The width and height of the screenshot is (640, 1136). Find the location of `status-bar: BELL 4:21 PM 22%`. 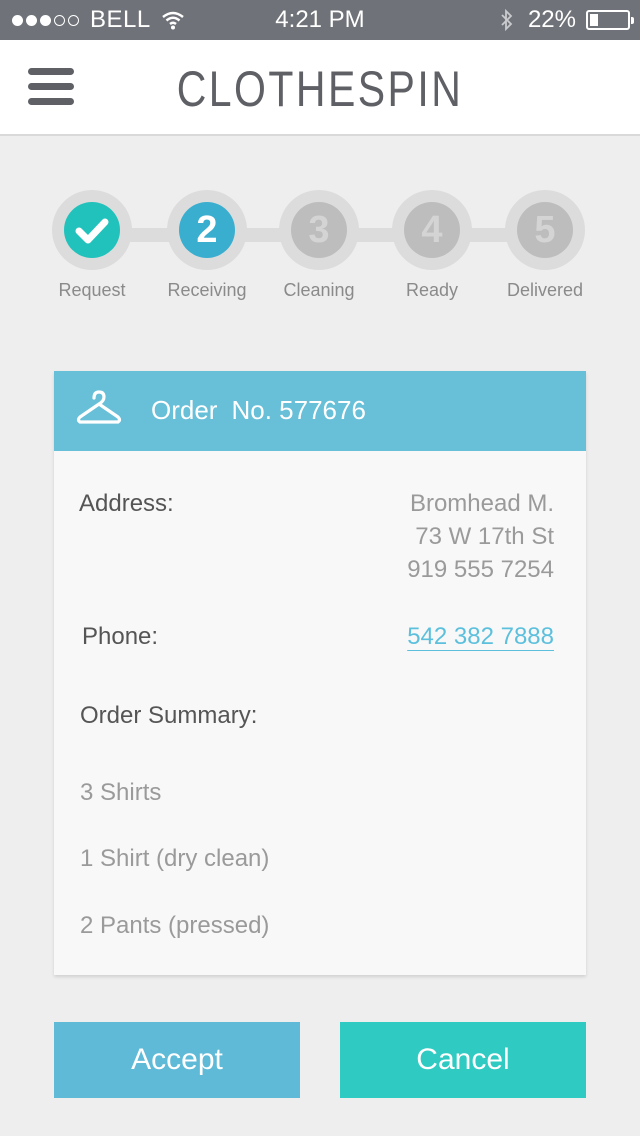

status-bar: BELL 4:21 PM 22% is located at coordinates (320, 20).